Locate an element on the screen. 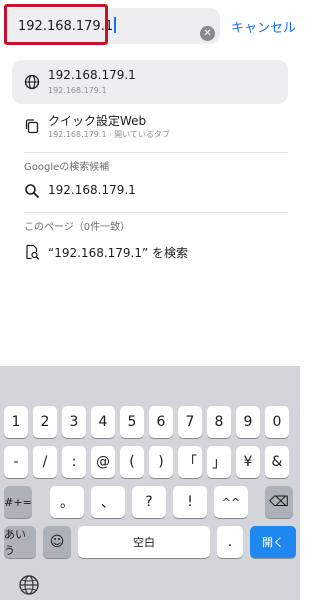 The image size is (320, 600). key-5: 5 is located at coordinates (132, 422).